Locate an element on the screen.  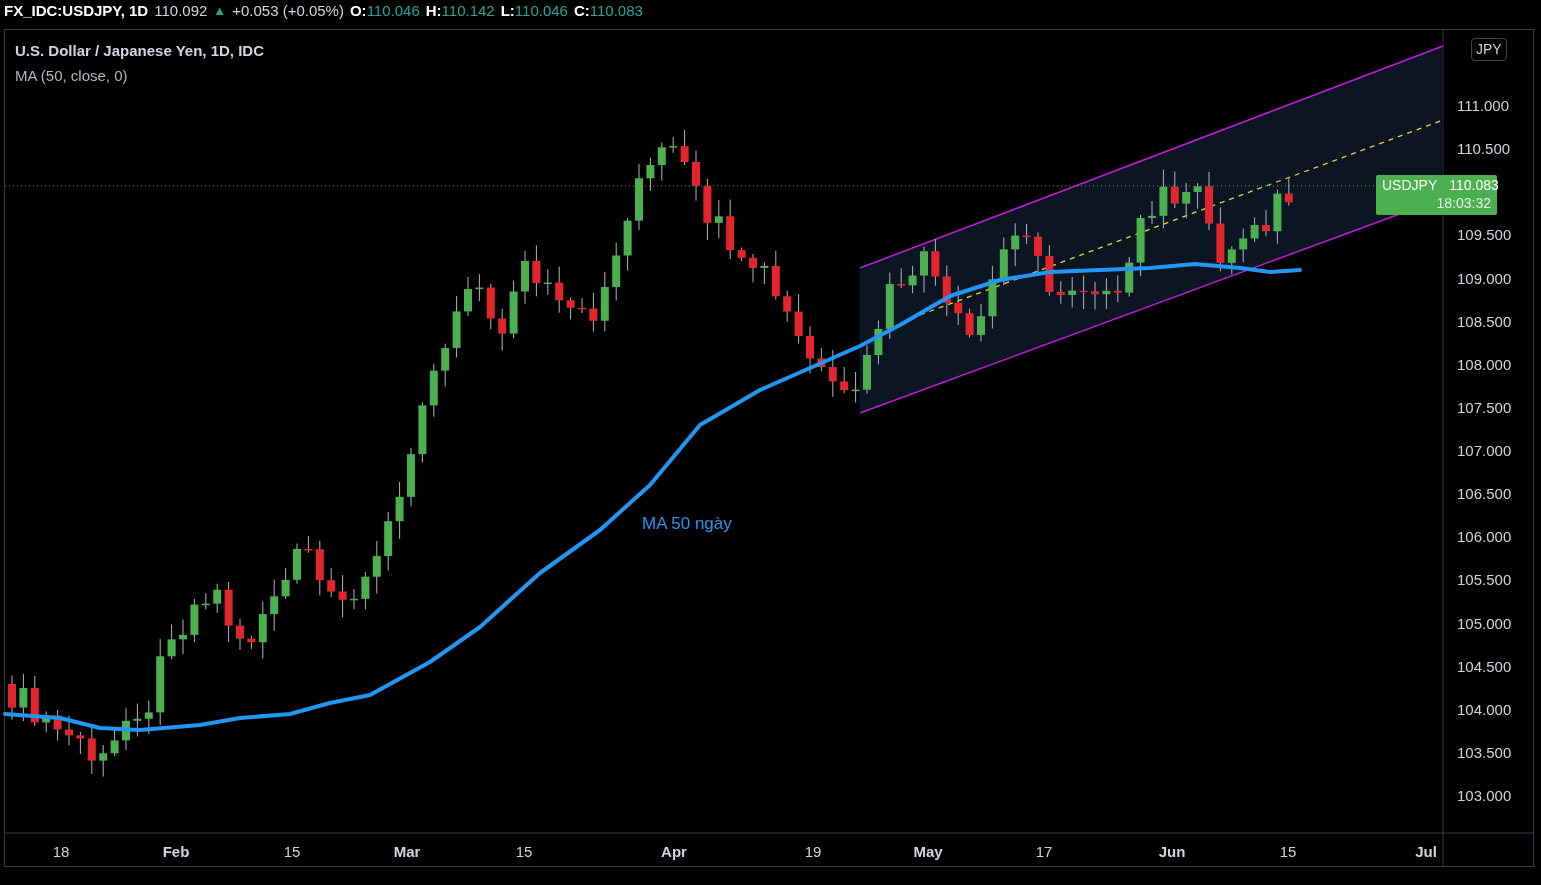
symbol-text: USDJPY is located at coordinates (1410, 185).